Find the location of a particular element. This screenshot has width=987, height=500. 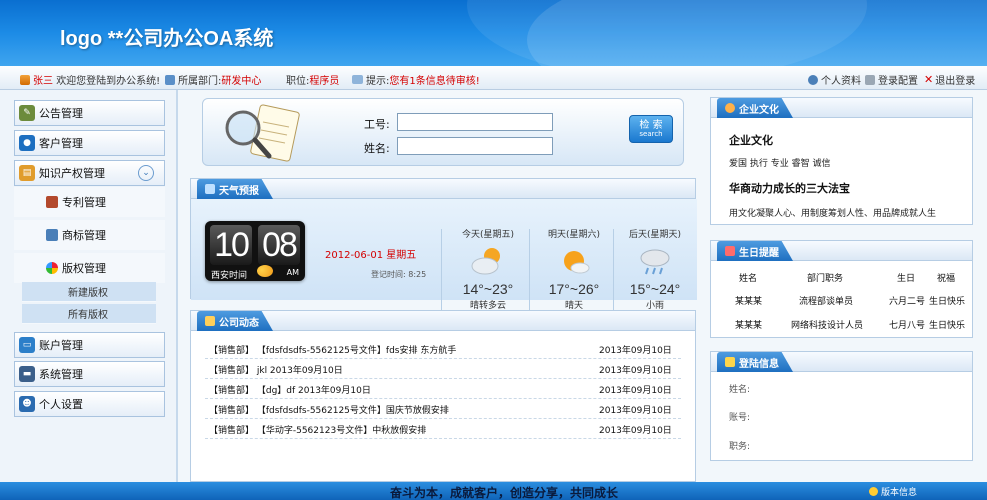

app-header: logo **公司办公OA系统 is located at coordinates (493, 33).